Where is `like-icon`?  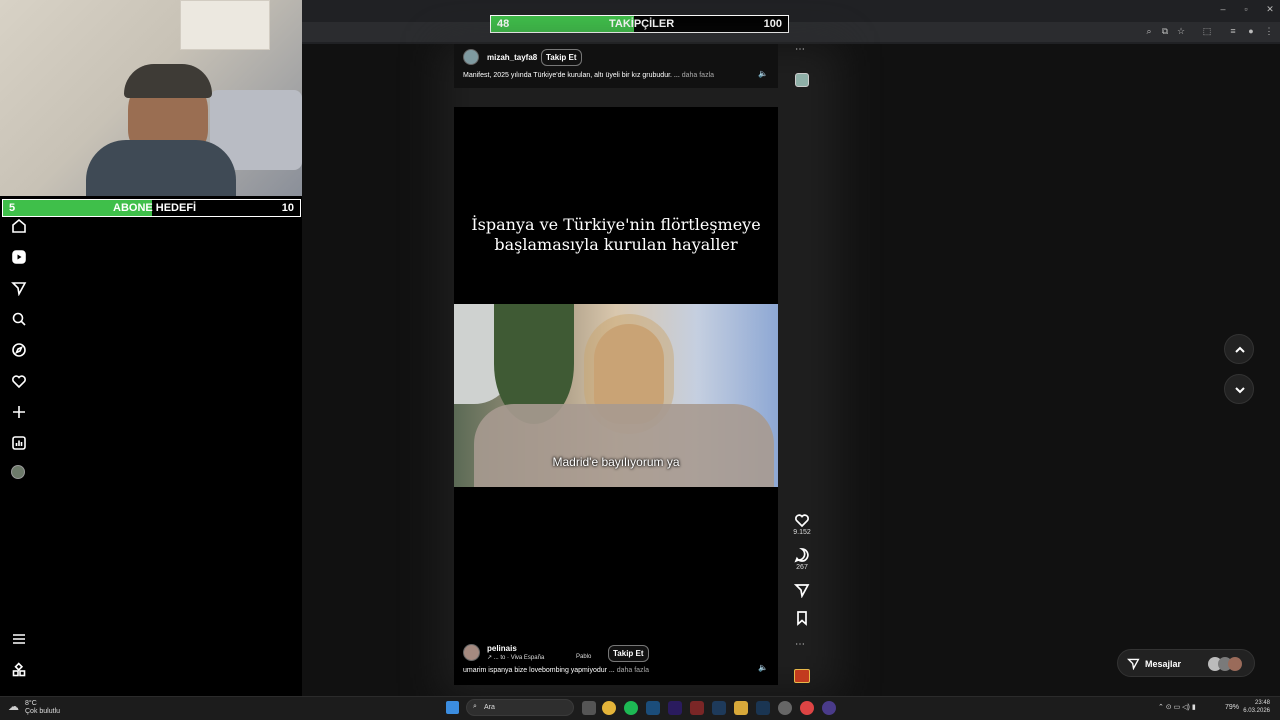 like-icon is located at coordinates (802, 520).